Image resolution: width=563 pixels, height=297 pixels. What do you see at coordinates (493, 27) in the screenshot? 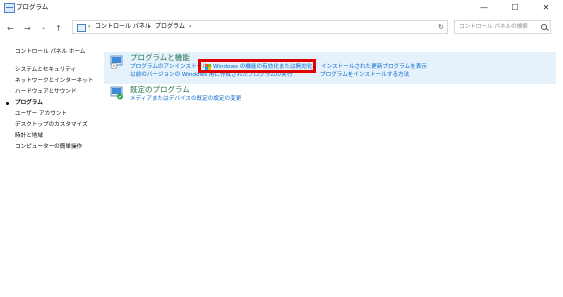
I see `search-placeholder: コントロール パネルの検索` at bounding box center [493, 27].